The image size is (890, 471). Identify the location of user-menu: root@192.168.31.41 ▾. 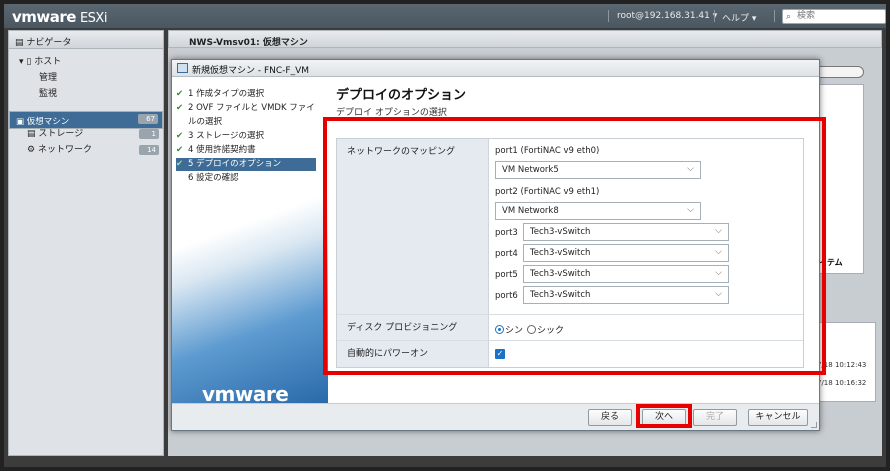
(667, 16).